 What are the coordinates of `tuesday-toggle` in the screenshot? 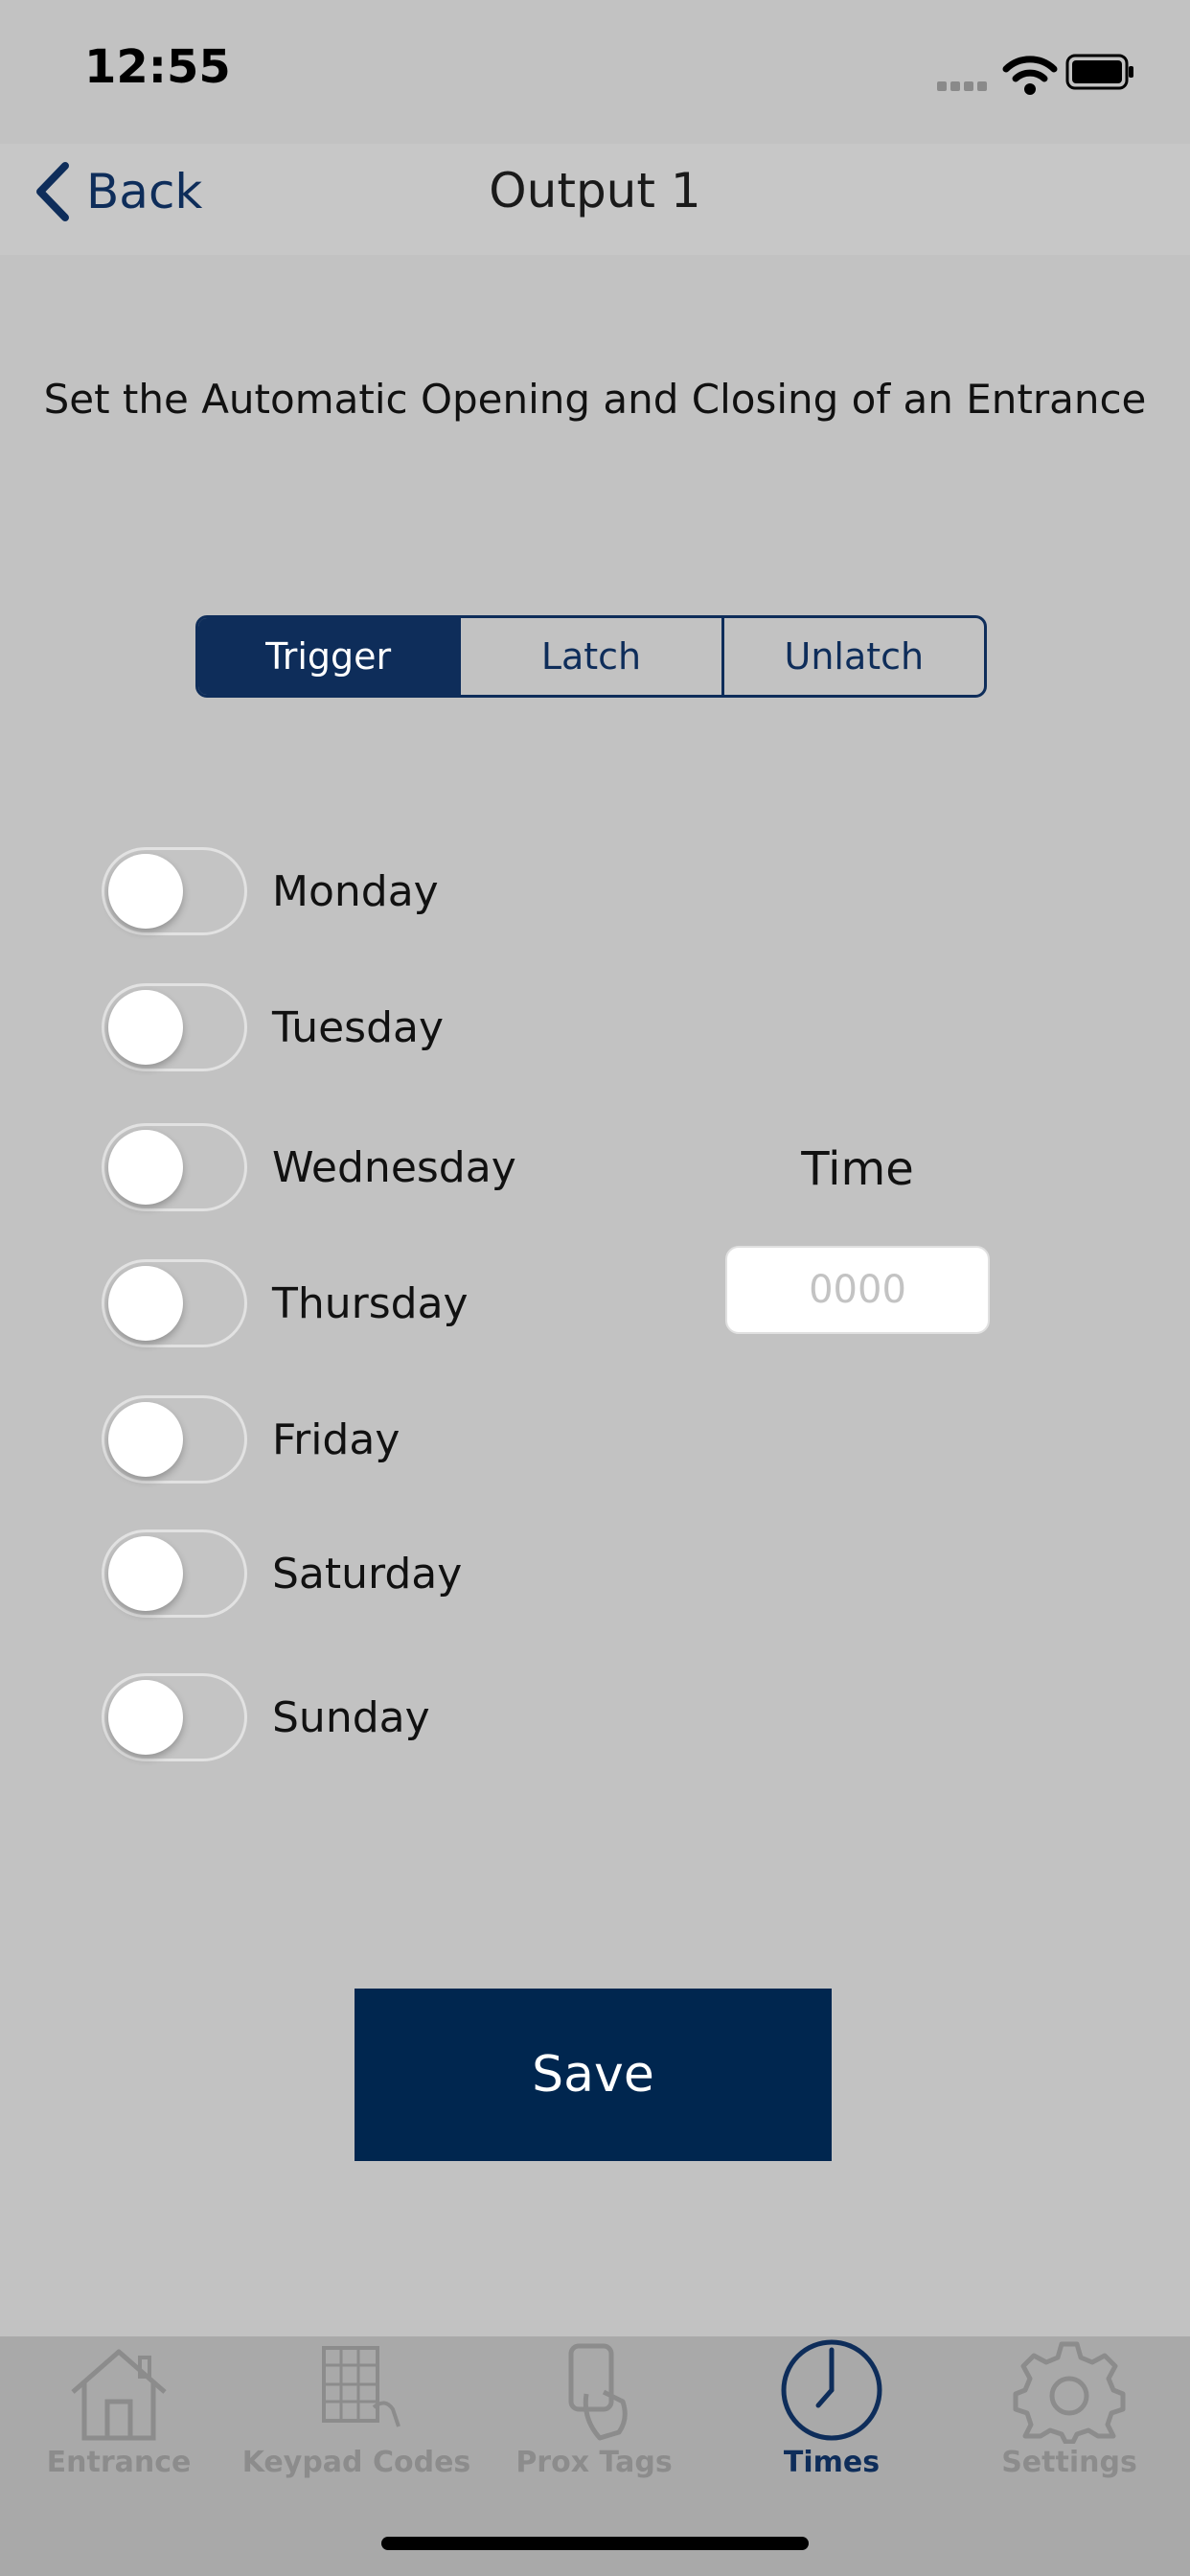 It's located at (175, 1027).